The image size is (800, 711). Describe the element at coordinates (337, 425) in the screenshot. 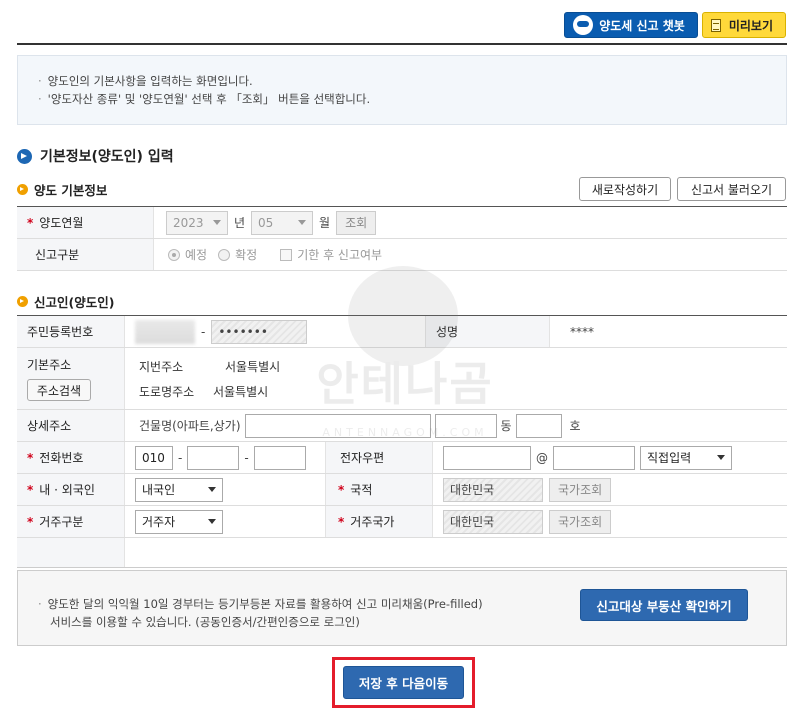

I see `building-name-input` at that location.